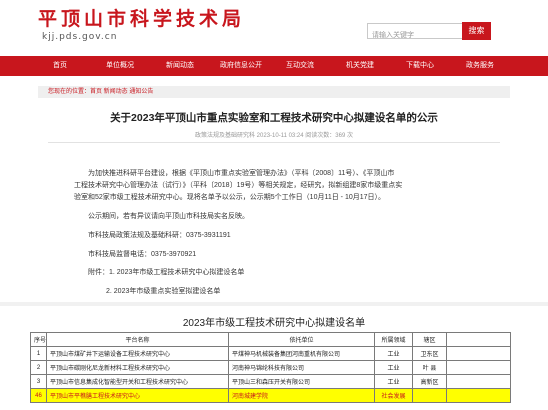 Image resolution: width=548 pixels, height=410 pixels. I want to click on article-paragraph: 公示期间，若有异议请向平顶山市科技局实名反映。, so click(168, 216).